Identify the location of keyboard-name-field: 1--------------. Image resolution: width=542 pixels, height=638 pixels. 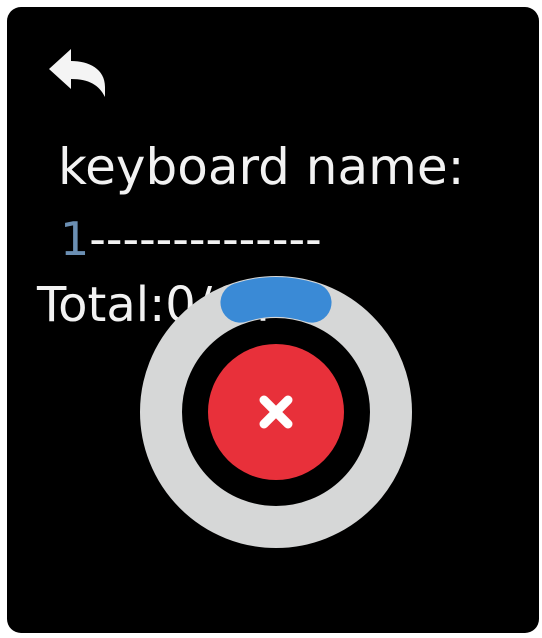
(191, 239).